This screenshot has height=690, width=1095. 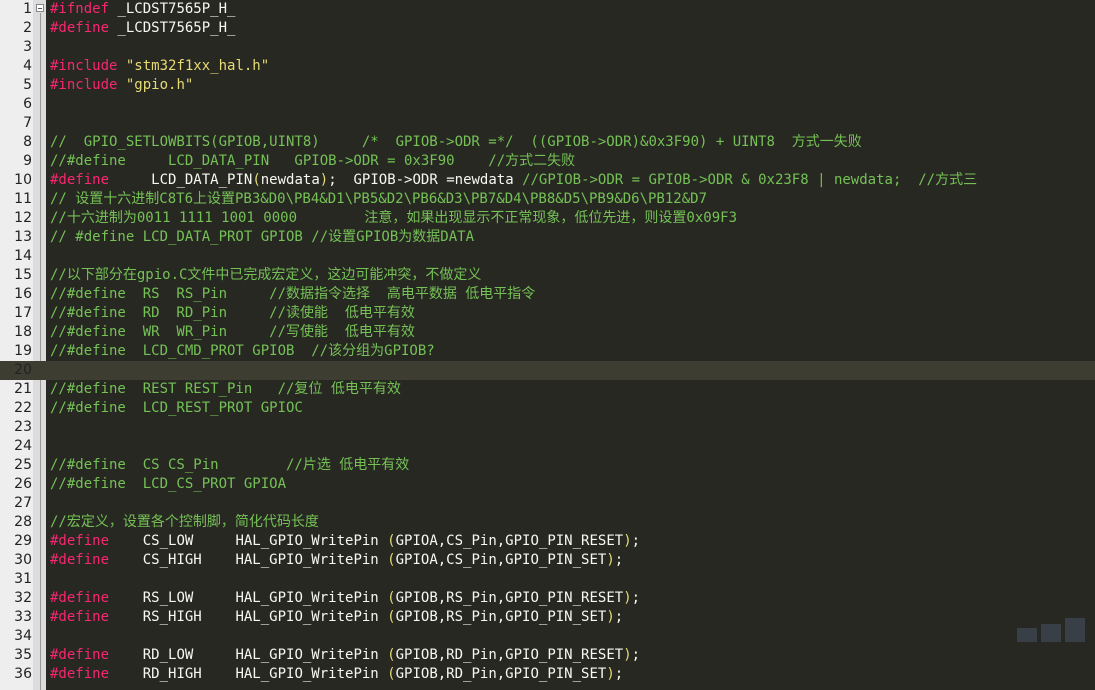 I want to click on code-line: 1 #ifndef _LCDST7565P_H_, so click(x=547, y=9).